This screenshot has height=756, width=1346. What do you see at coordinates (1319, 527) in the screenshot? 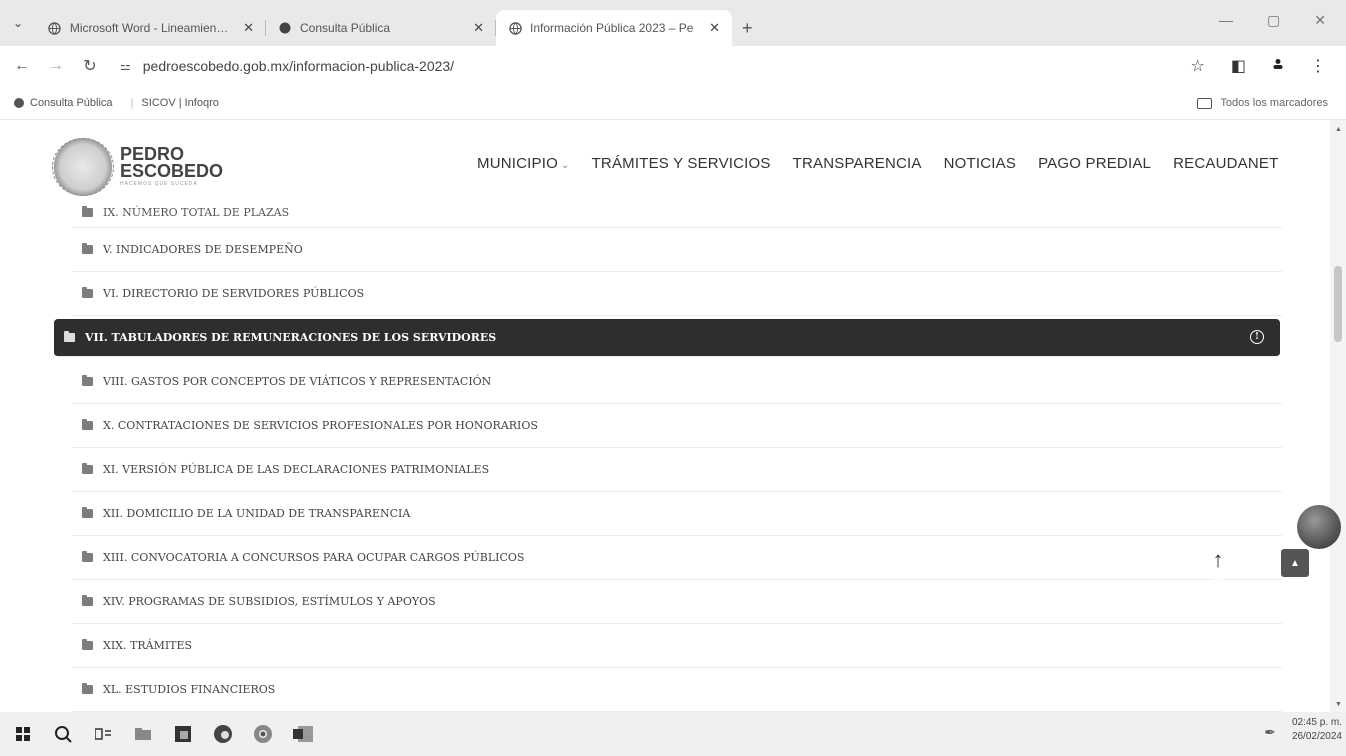
I see `chat-bubble-button` at bounding box center [1319, 527].